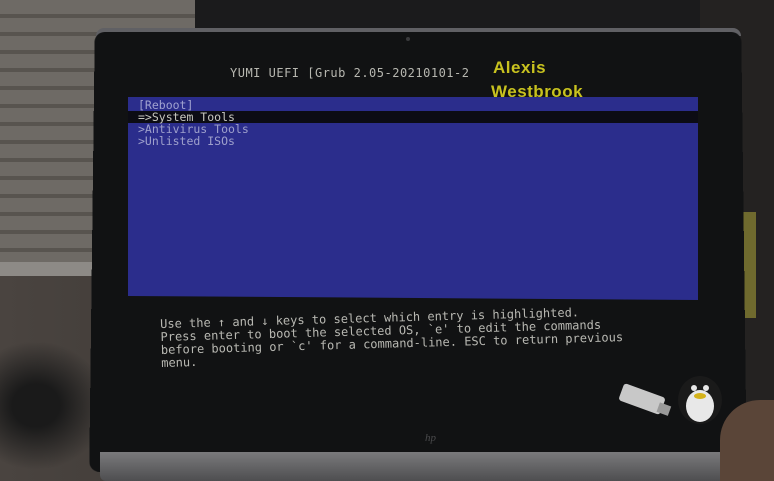  I want to click on watermark-name-first: Alexis, so click(520, 67).